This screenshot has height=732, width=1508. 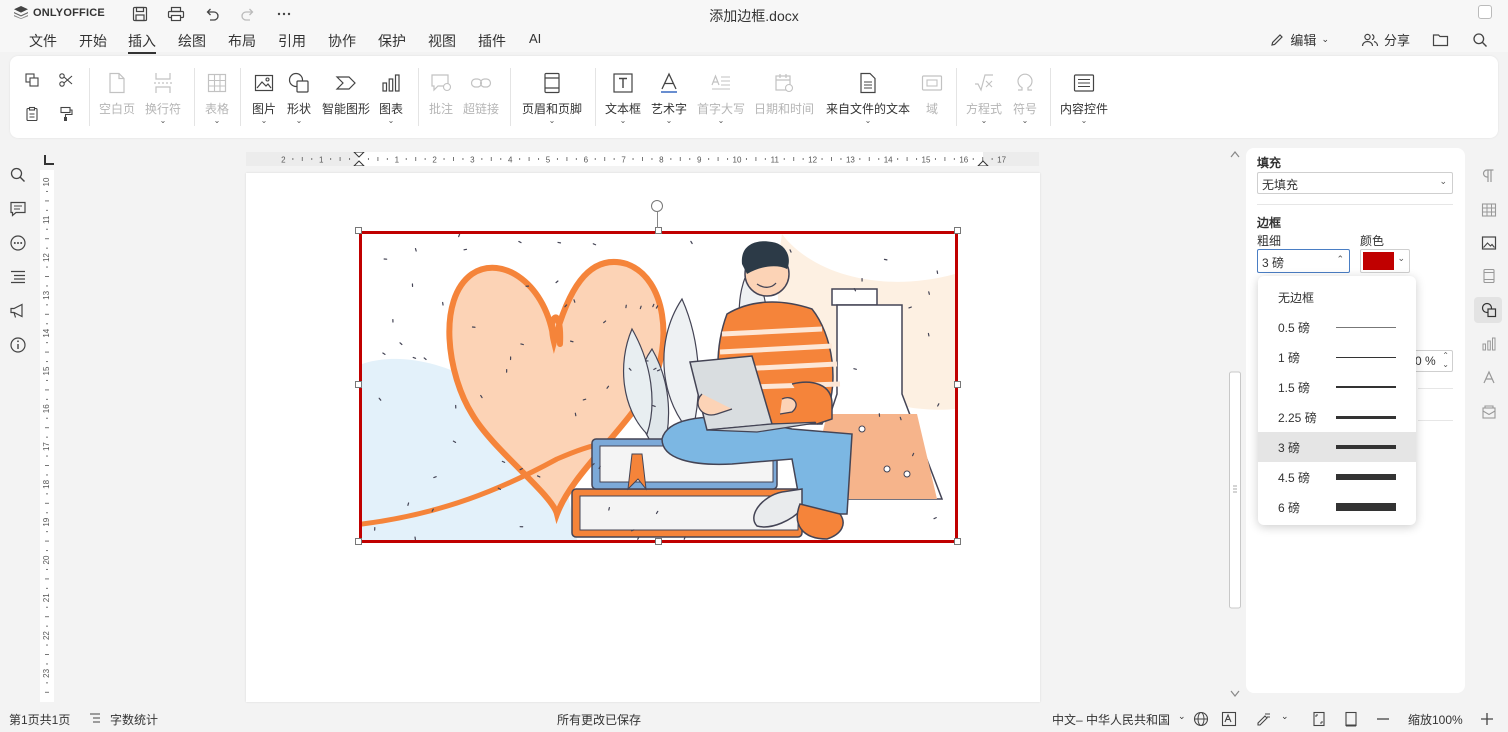 I want to click on tab-layout: 布局, so click(x=242, y=41).